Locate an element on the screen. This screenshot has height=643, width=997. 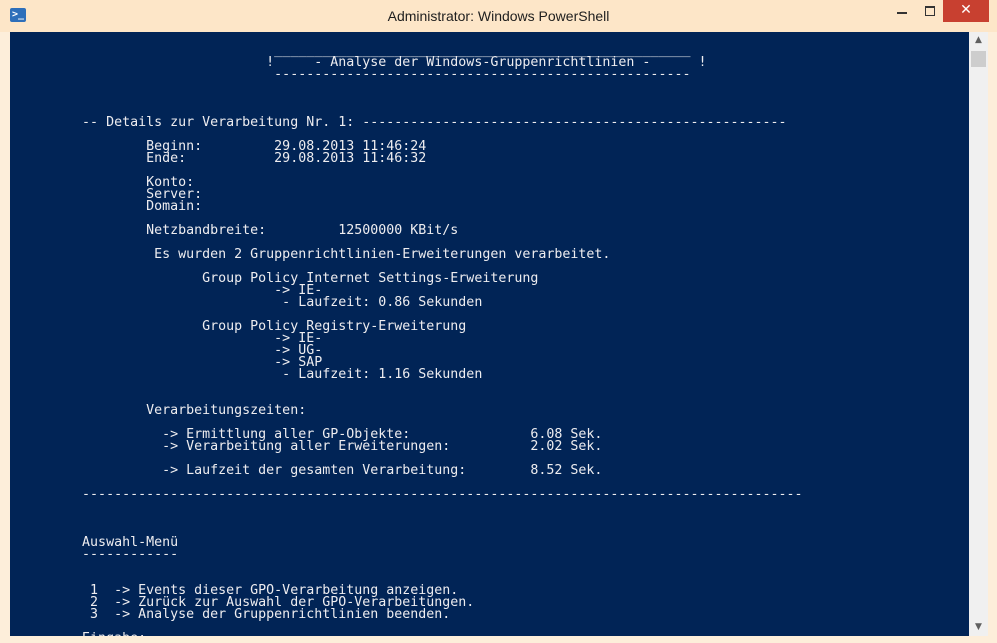
close-icon: ✕ is located at coordinates (966, 10).